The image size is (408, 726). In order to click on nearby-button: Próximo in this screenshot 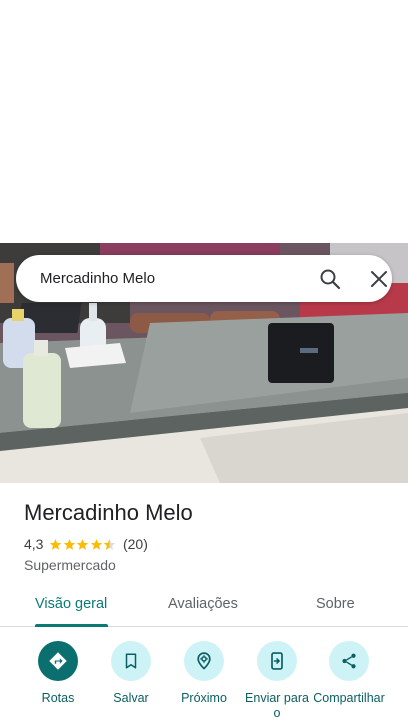, I will do `click(204, 673)`.